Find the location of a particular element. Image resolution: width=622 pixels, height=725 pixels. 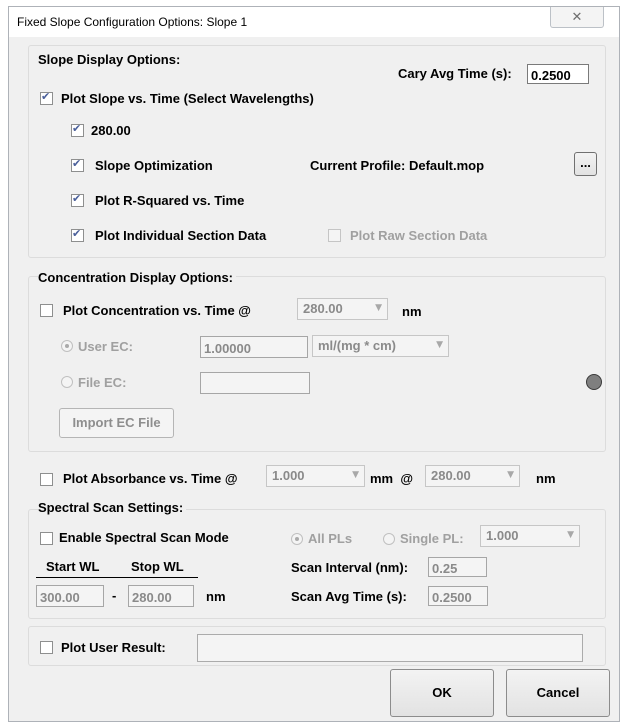

mm-at-label: mm @ is located at coordinates (392, 478).